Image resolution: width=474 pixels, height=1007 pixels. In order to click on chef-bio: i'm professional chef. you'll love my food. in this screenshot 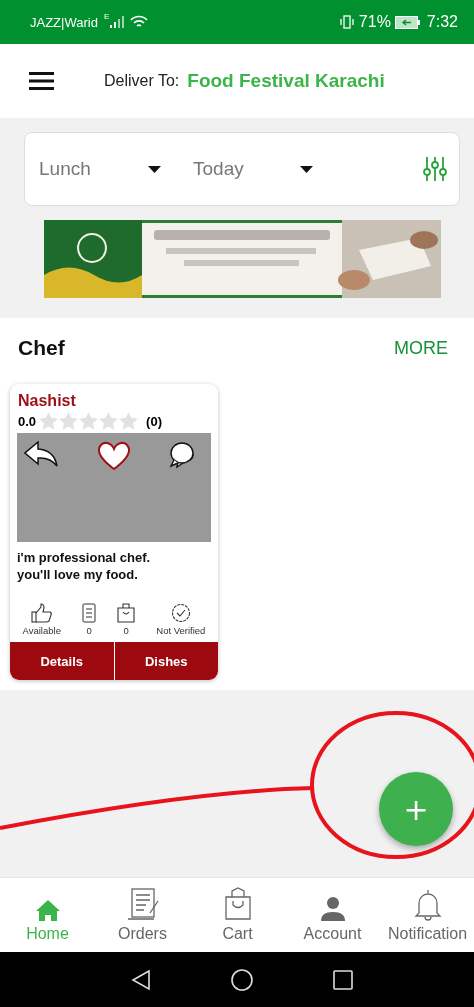, I will do `click(84, 566)`.